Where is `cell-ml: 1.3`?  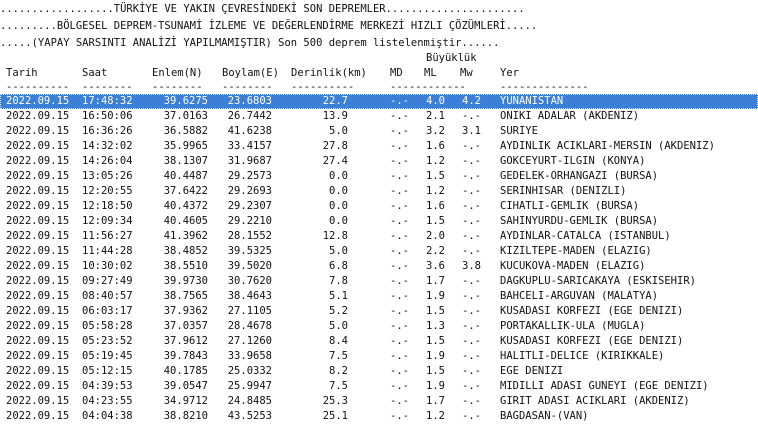
cell-ml: 1.3 is located at coordinates (435, 326).